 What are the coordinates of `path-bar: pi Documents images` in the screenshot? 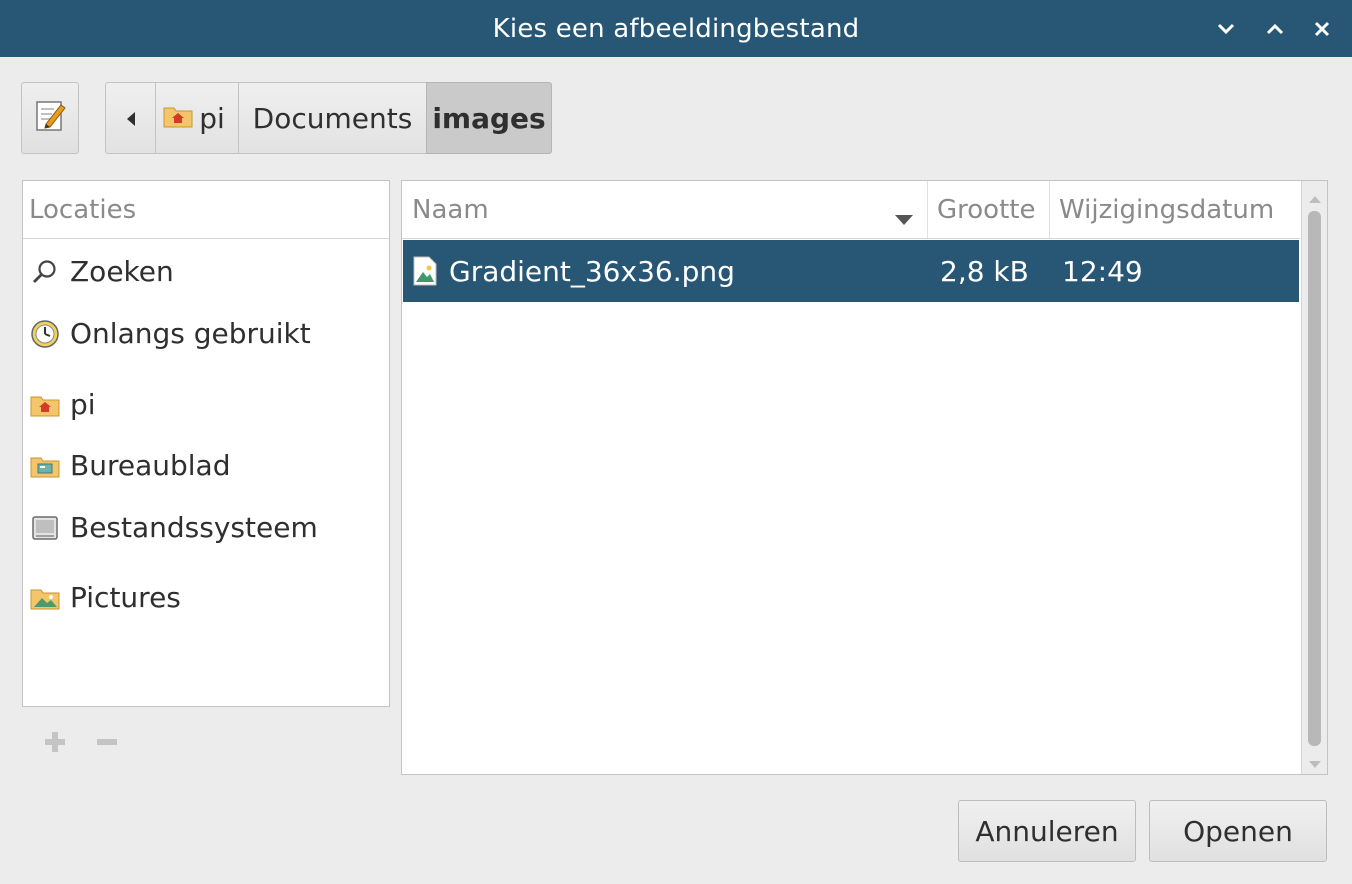 It's located at (328, 118).